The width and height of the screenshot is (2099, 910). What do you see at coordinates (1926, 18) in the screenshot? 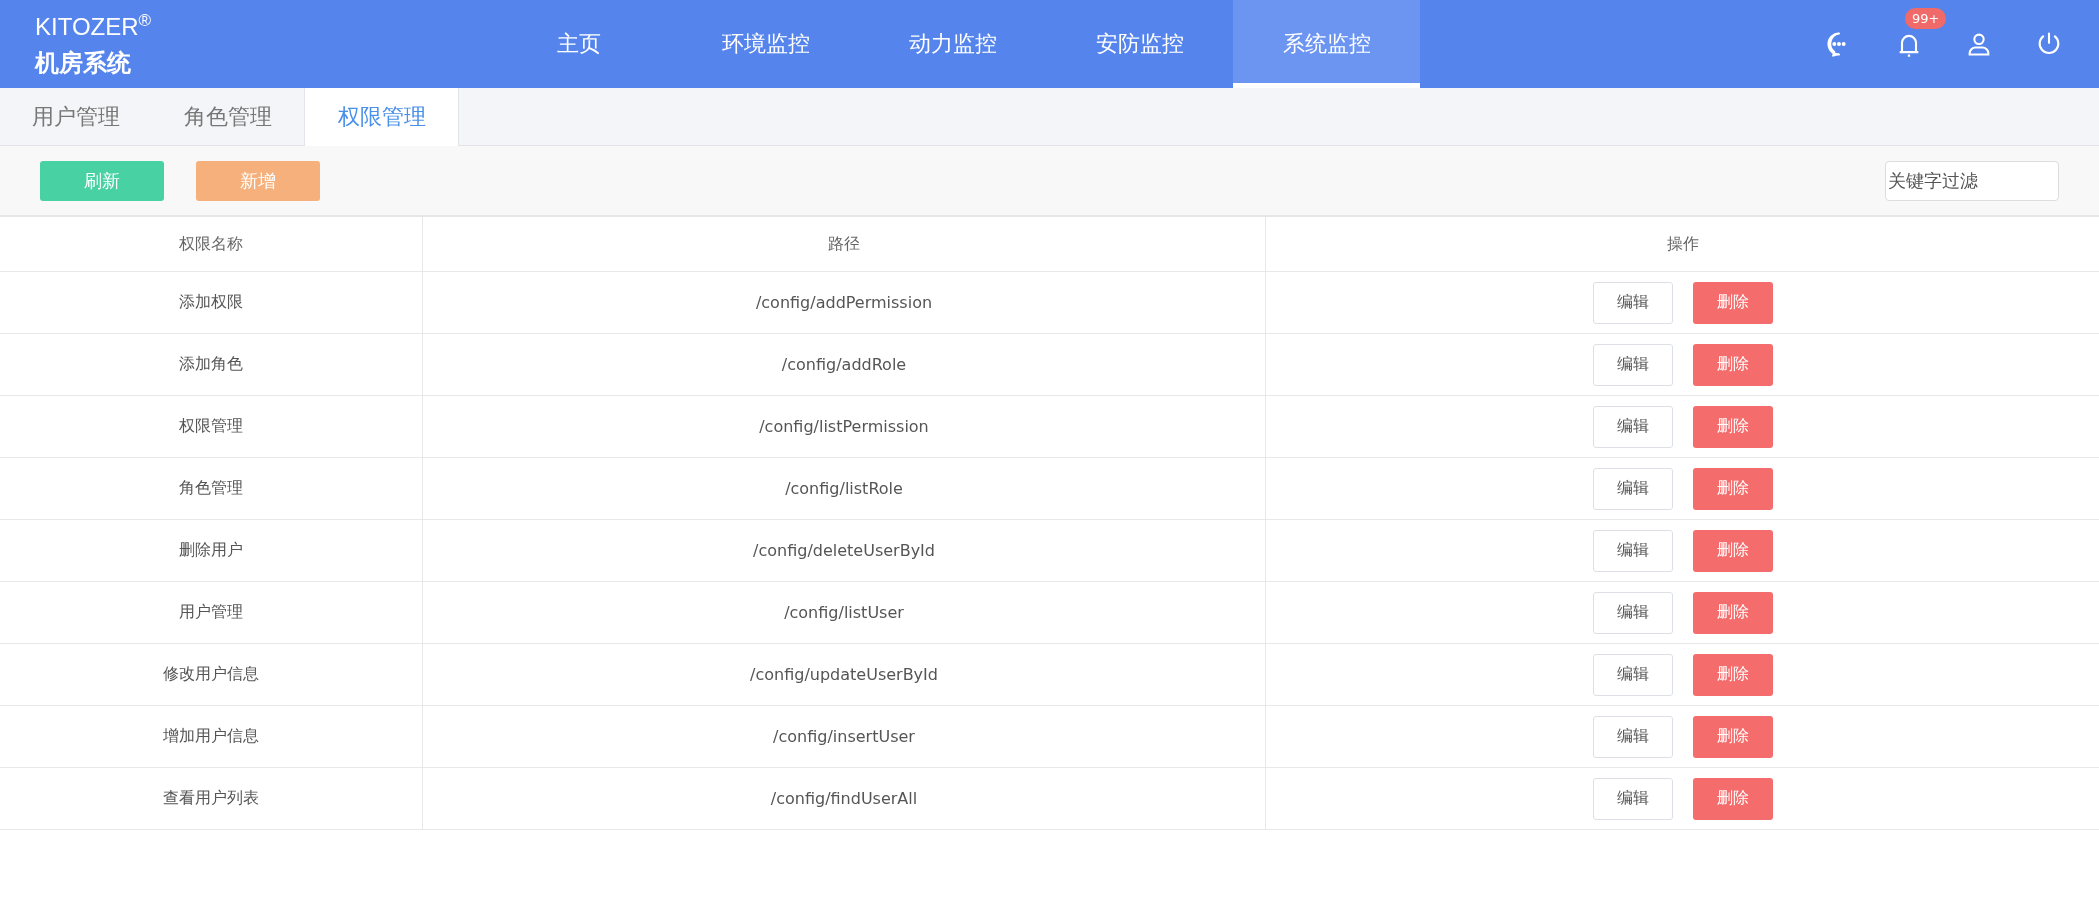
I see `notification-badge: 99+` at bounding box center [1926, 18].